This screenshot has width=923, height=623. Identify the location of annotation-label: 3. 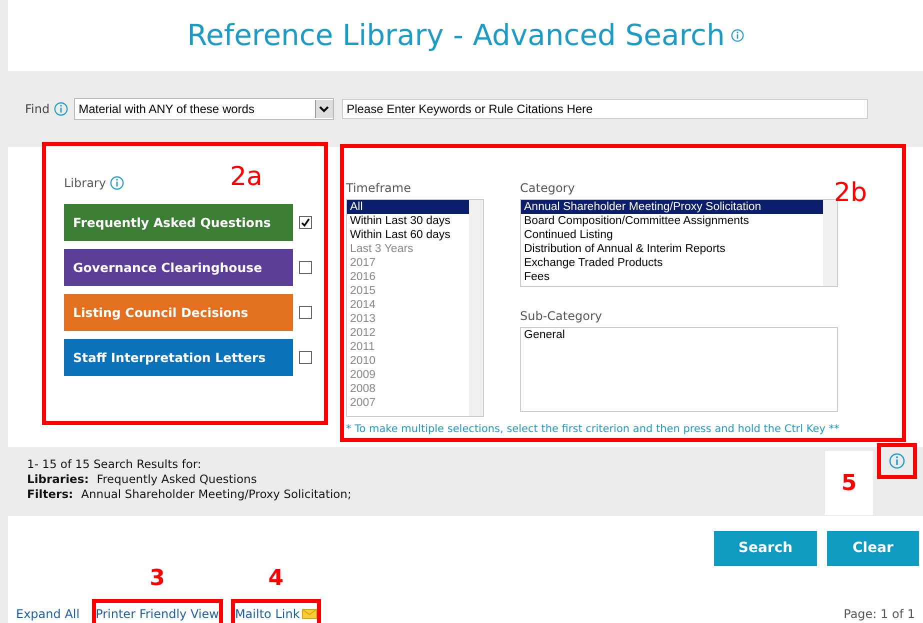
(157, 578).